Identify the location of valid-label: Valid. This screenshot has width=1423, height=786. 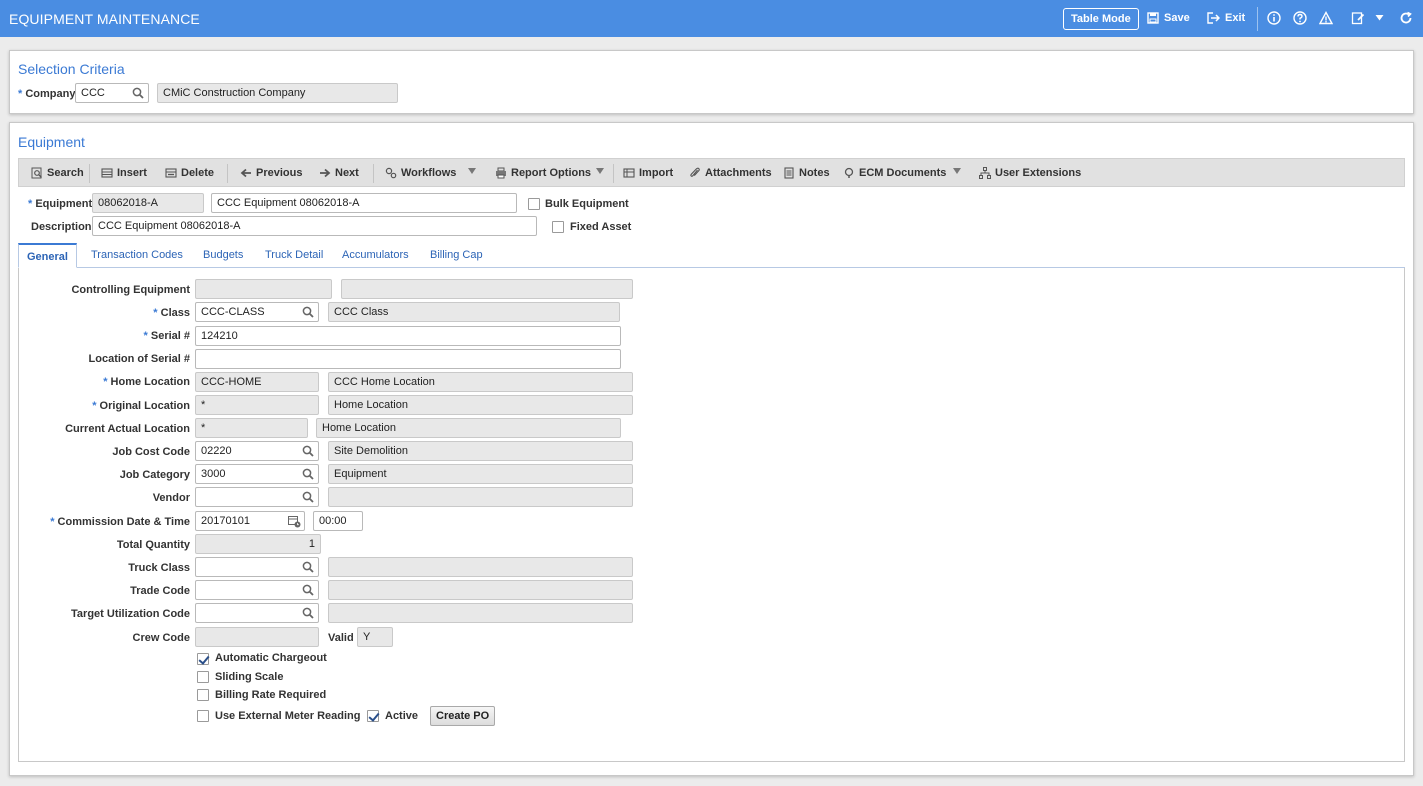
(341, 638).